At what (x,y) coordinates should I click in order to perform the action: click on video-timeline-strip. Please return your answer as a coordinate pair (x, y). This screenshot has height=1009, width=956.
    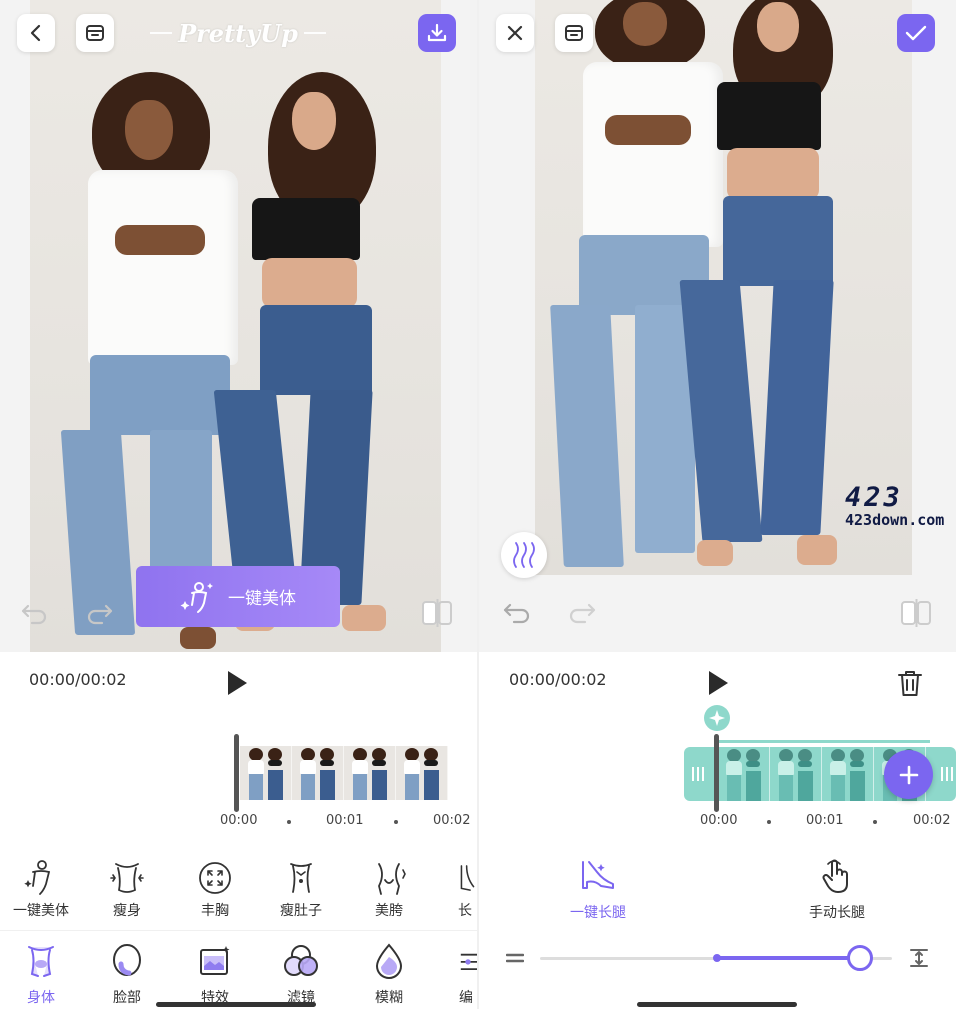
    Looking at the image, I should click on (345, 773).